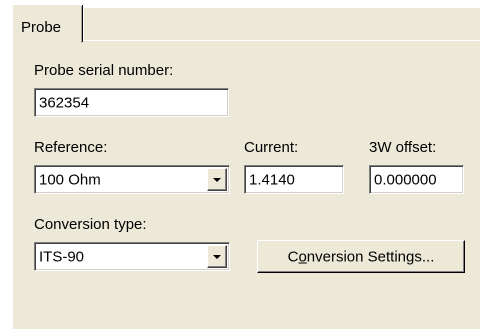 The image size is (480, 329). What do you see at coordinates (272, 179) in the screenshot?
I see `current-value: 1.4140` at bounding box center [272, 179].